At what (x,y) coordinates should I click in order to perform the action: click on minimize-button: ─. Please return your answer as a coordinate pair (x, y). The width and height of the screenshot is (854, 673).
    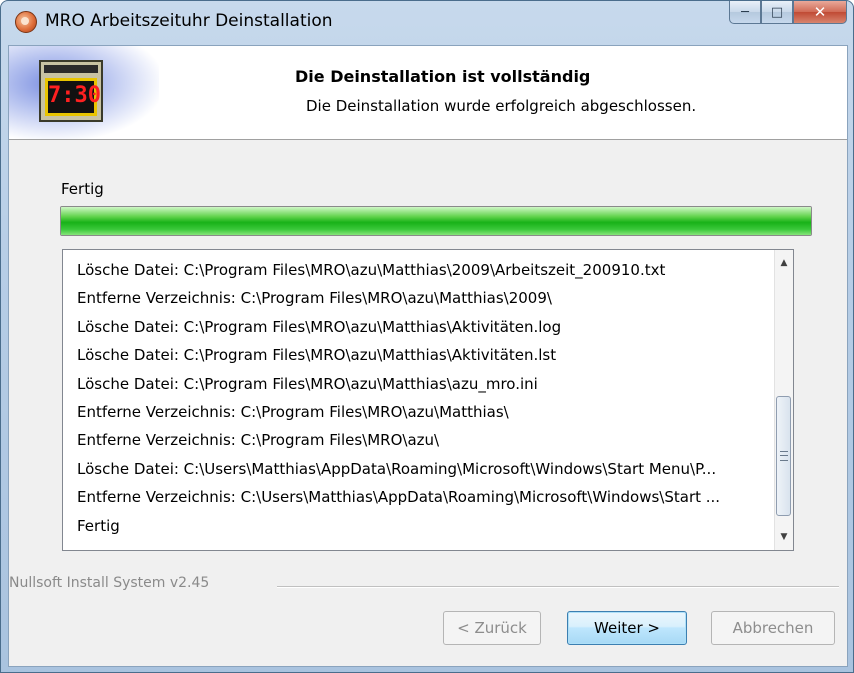
    Looking at the image, I should click on (745, 12).